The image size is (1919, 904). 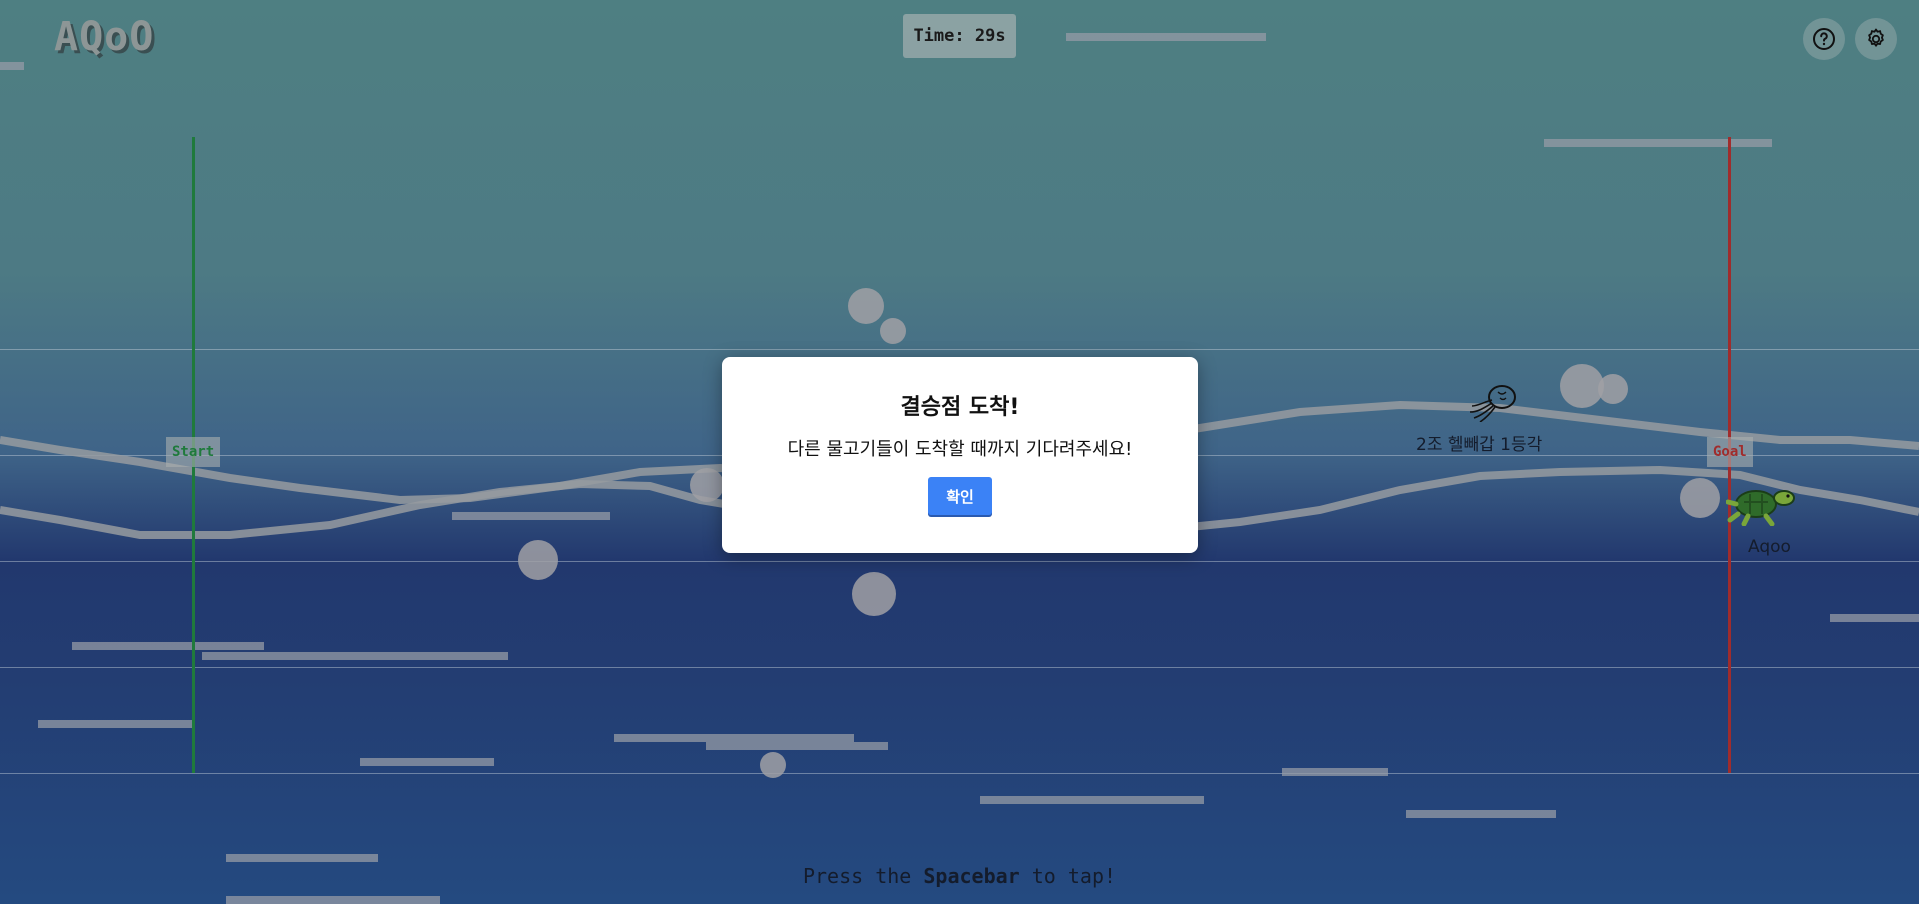 I want to click on help-circle-icon, so click(x=1824, y=39).